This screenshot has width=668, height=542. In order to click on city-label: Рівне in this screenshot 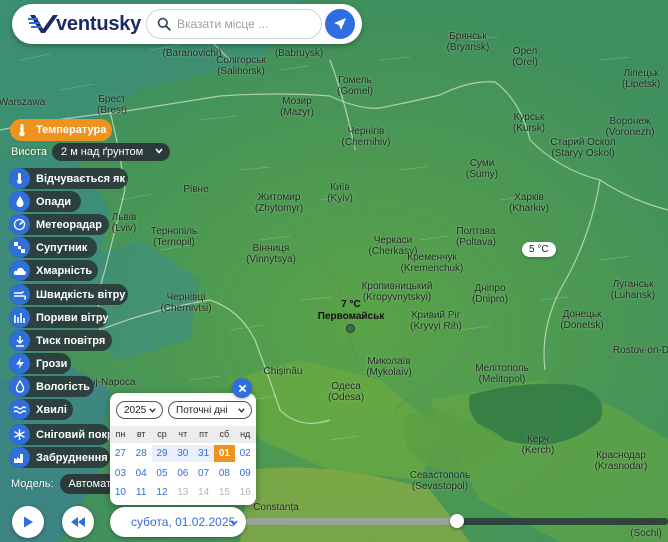, I will do `click(195, 189)`.